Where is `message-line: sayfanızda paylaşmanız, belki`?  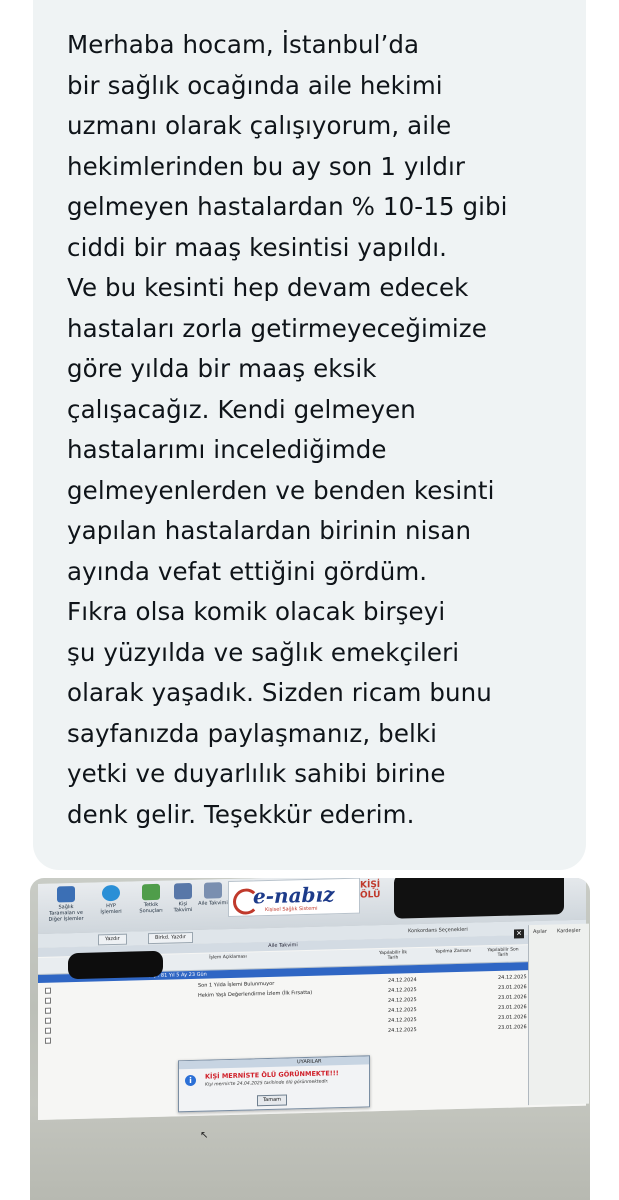
message-line: sayfanızda paylaşmanız, belki is located at coordinates (252, 733).